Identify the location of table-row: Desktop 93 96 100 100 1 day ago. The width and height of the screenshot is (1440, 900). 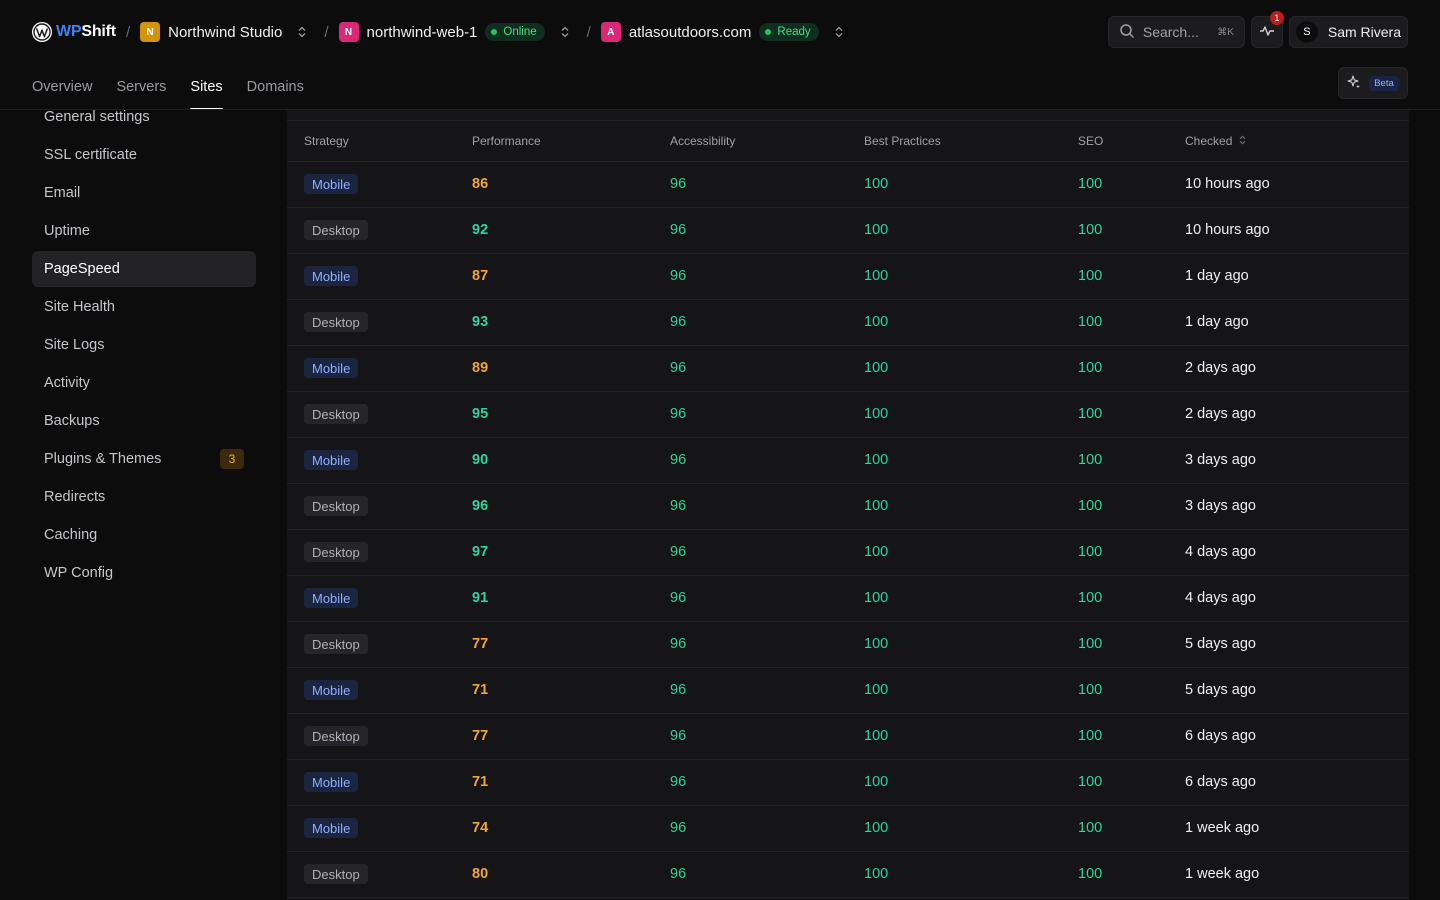
(848, 322).